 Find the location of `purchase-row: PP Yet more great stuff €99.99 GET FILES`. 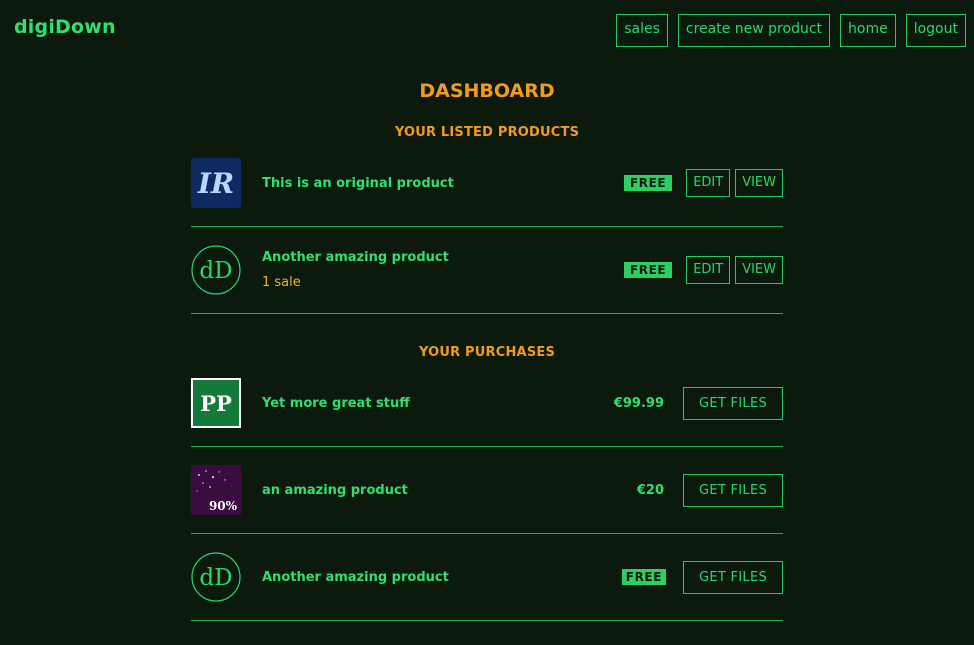

purchase-row: PP Yet more great stuff €99.99 GET FILES is located at coordinates (487, 403).